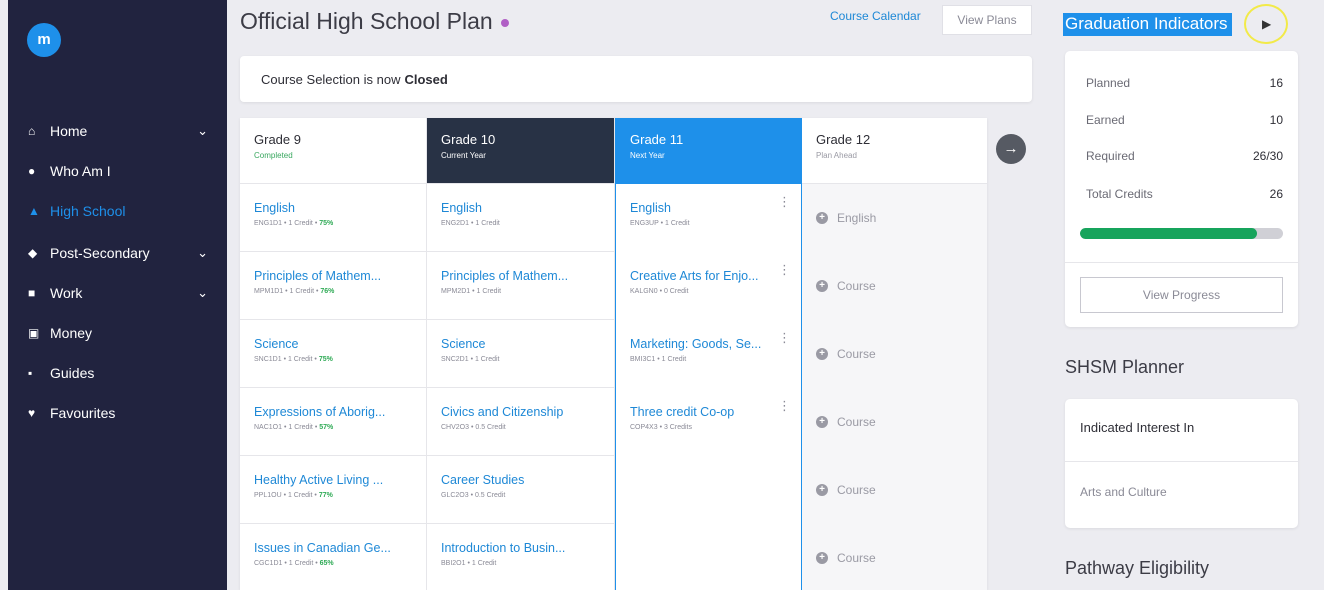  I want to click on notice-status: Closed, so click(426, 79).